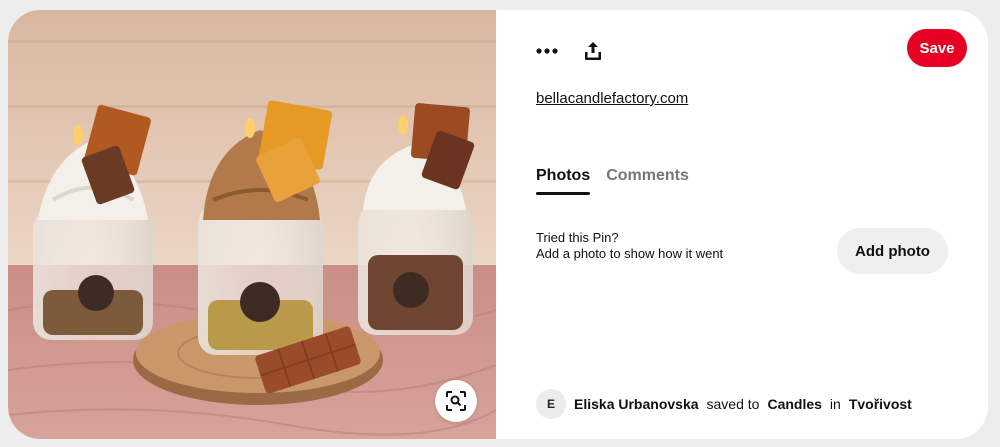 The image size is (1000, 447). What do you see at coordinates (636, 404) in the screenshot?
I see `user-name-link: Eliska Urbanovska` at bounding box center [636, 404].